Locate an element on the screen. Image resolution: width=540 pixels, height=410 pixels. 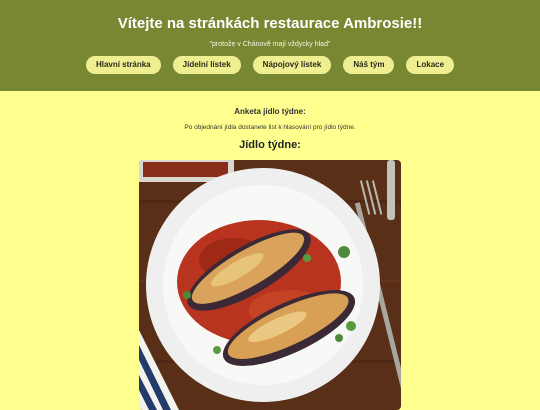
nav-menu-button: Jídelní lístek is located at coordinates (206, 65).